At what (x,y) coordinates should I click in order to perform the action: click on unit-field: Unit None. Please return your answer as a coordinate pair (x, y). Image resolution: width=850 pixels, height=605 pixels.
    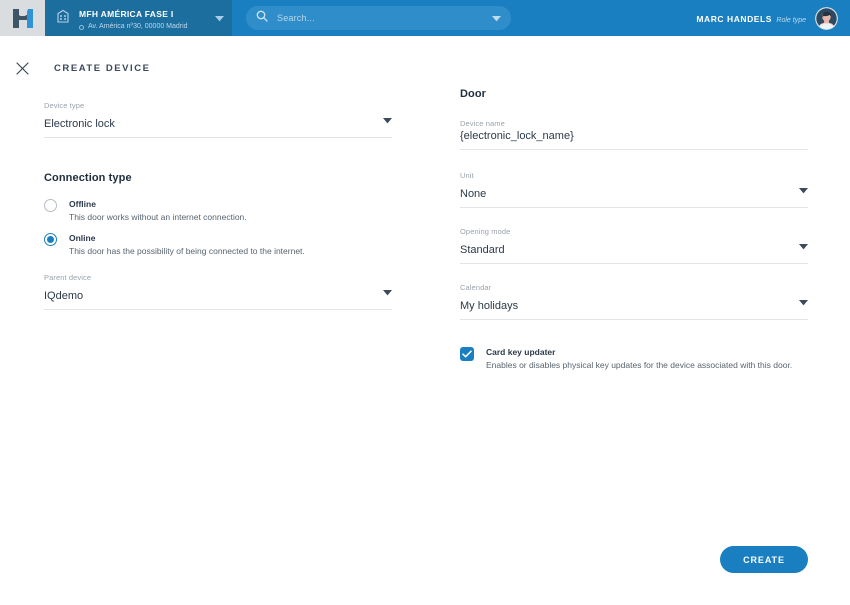
    Looking at the image, I should click on (634, 189).